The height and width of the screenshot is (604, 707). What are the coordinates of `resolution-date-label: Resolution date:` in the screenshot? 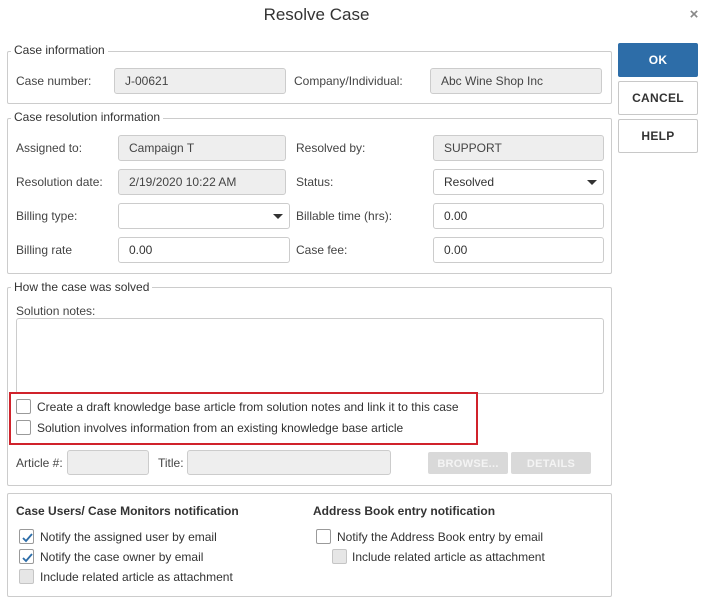 It's located at (59, 182).